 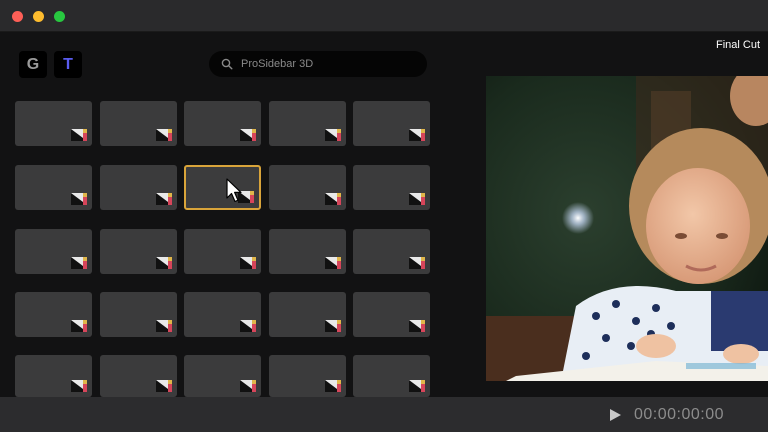 I want to click on search-icon, so click(x=227, y=64).